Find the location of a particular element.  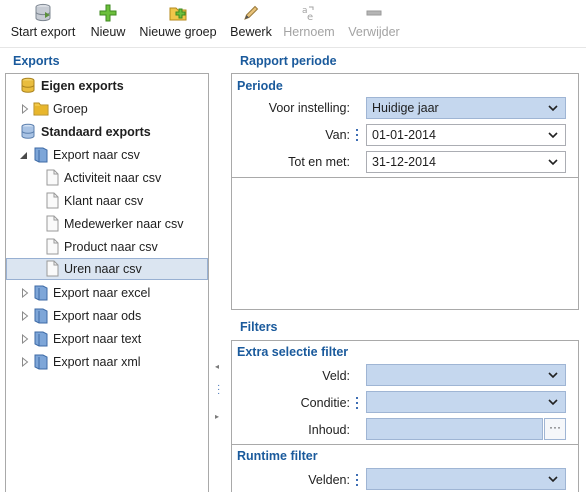

start-export-button: Start export is located at coordinates (43, 22).